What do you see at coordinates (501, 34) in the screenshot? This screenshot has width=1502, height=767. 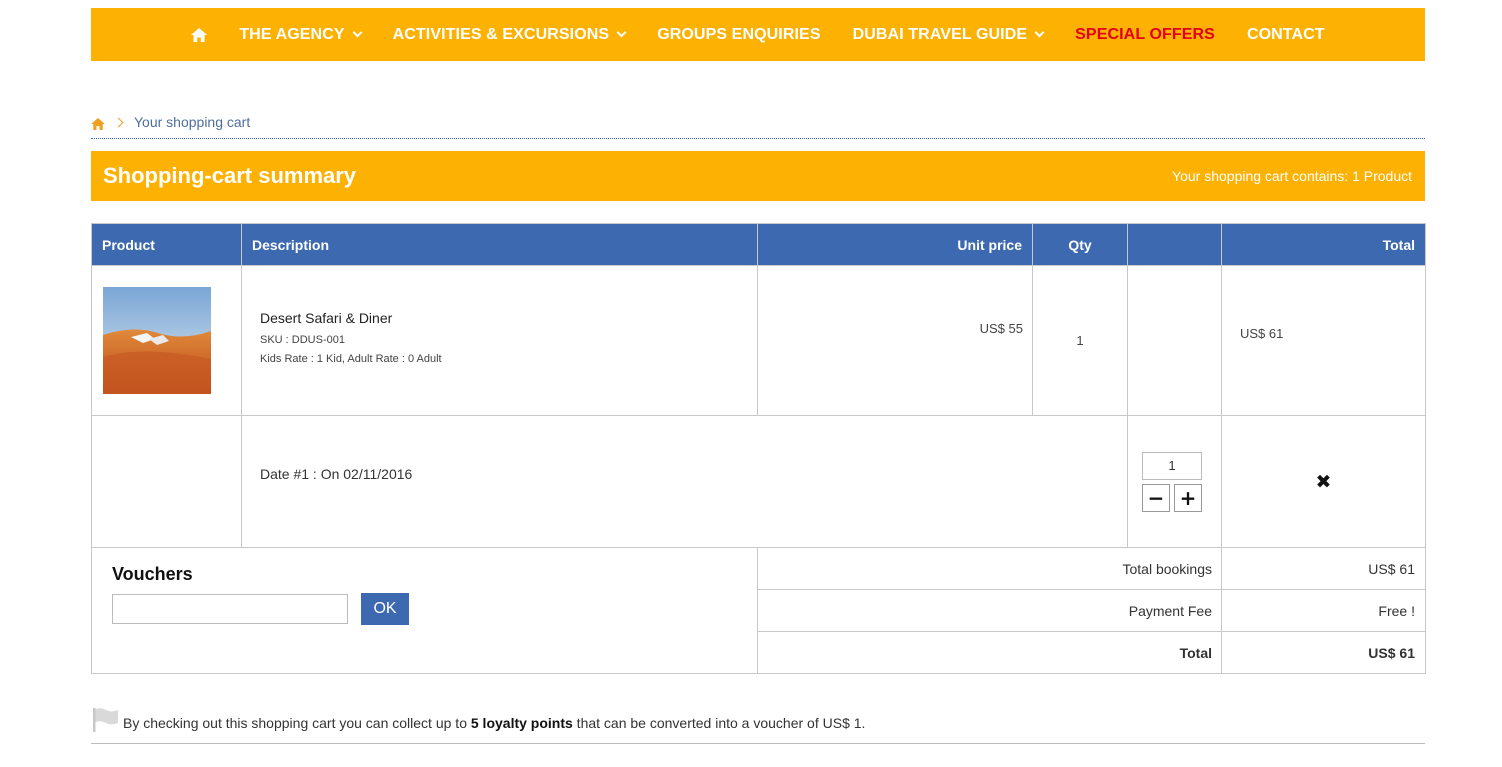 I see `nav-item-label: ACTIVITIES & EXCURSIONS` at bounding box center [501, 34].